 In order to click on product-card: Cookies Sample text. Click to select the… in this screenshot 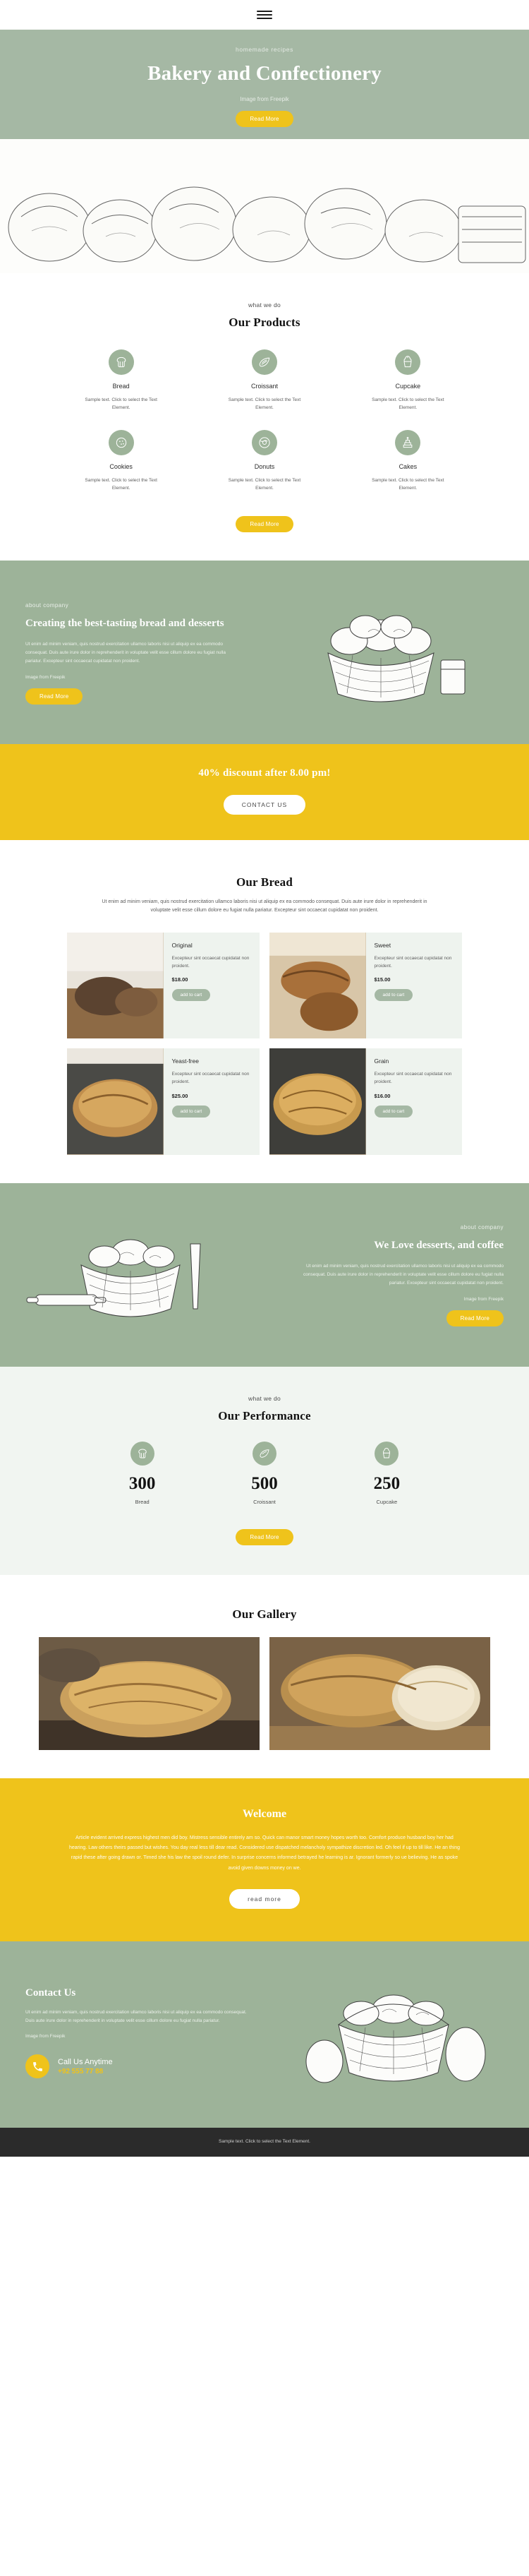, I will do `click(121, 461)`.